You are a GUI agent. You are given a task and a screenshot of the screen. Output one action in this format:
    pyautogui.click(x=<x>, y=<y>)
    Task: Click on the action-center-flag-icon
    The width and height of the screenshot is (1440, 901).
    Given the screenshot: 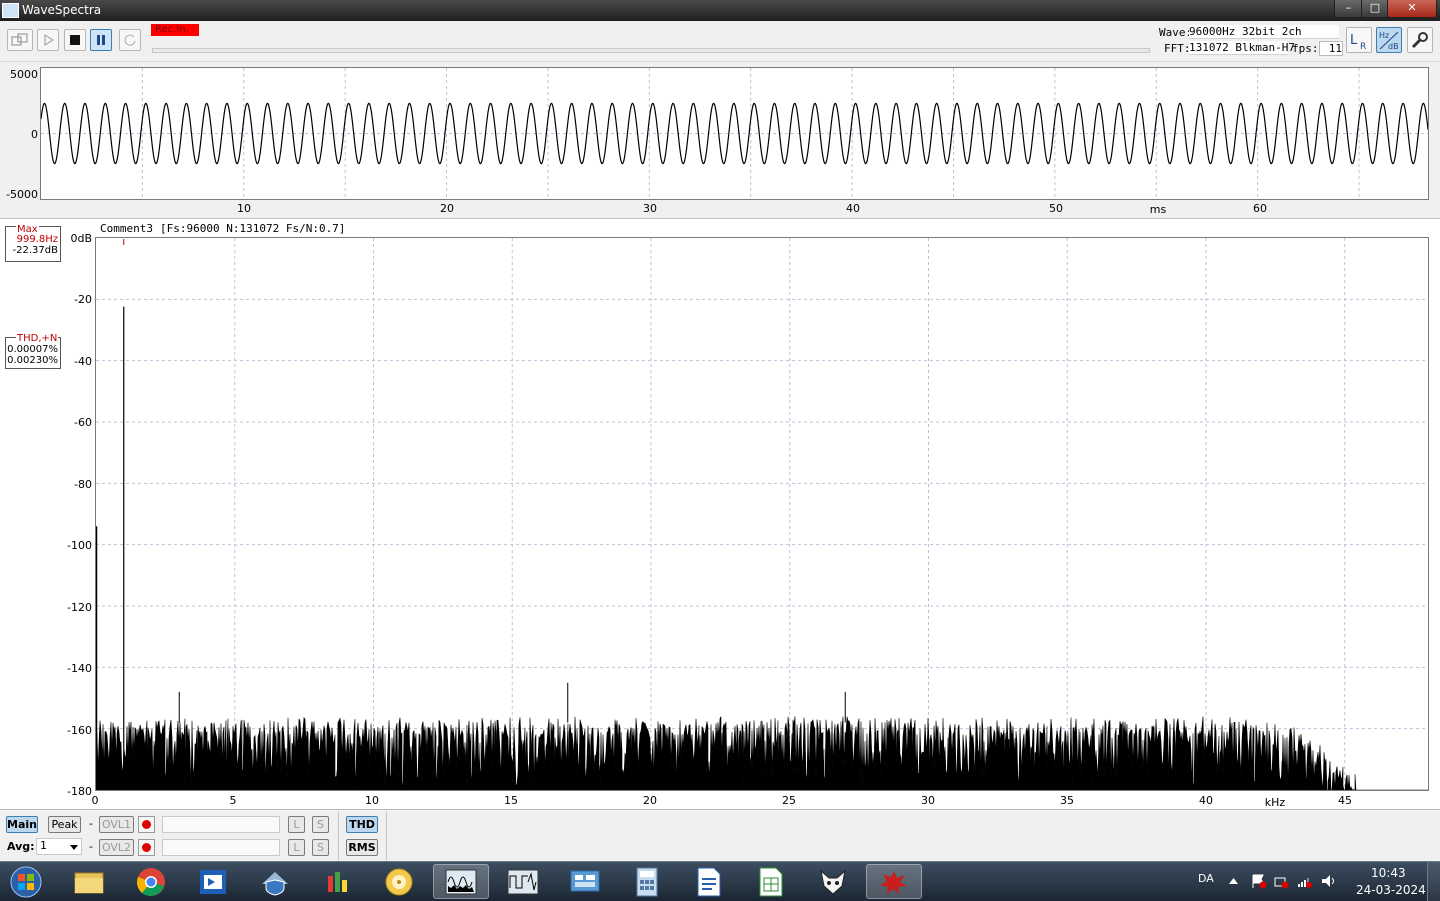 What is the action you would take?
    pyautogui.click(x=1259, y=881)
    